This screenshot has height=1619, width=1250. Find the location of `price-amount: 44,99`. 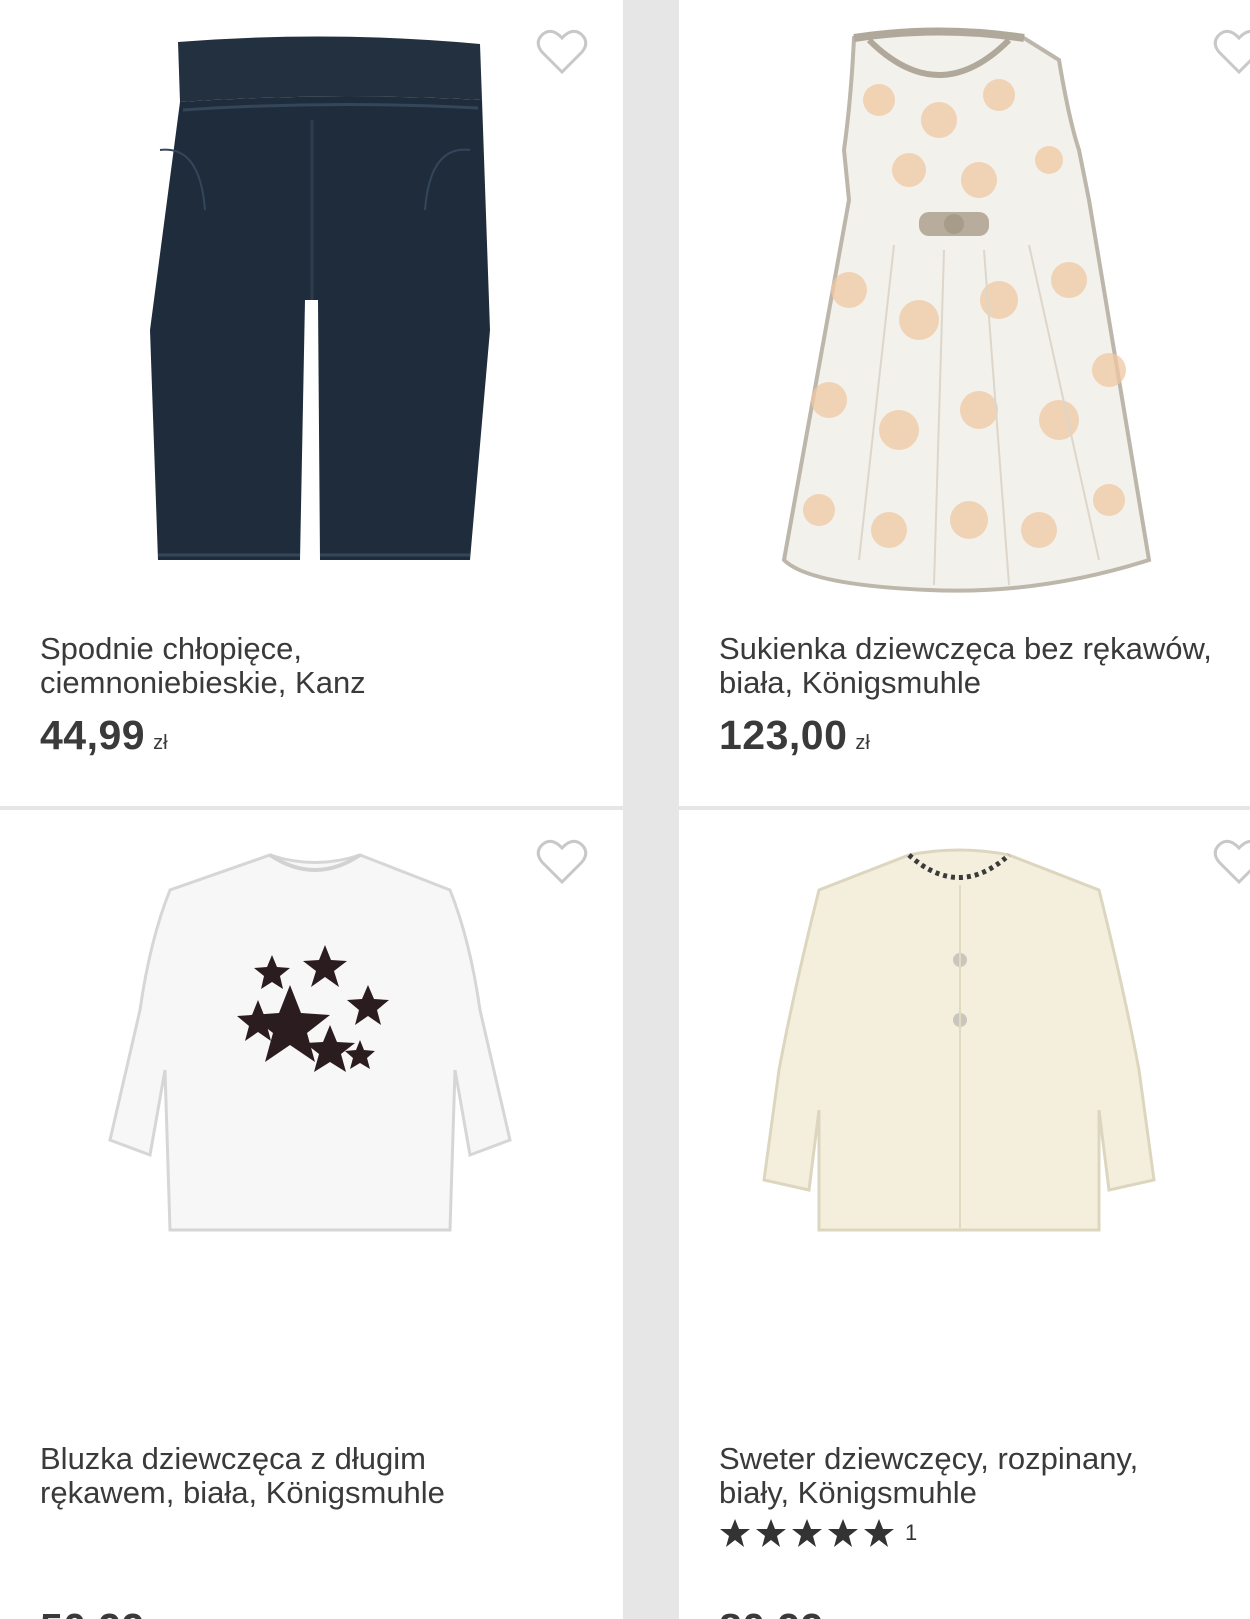

price-amount: 44,99 is located at coordinates (93, 735).